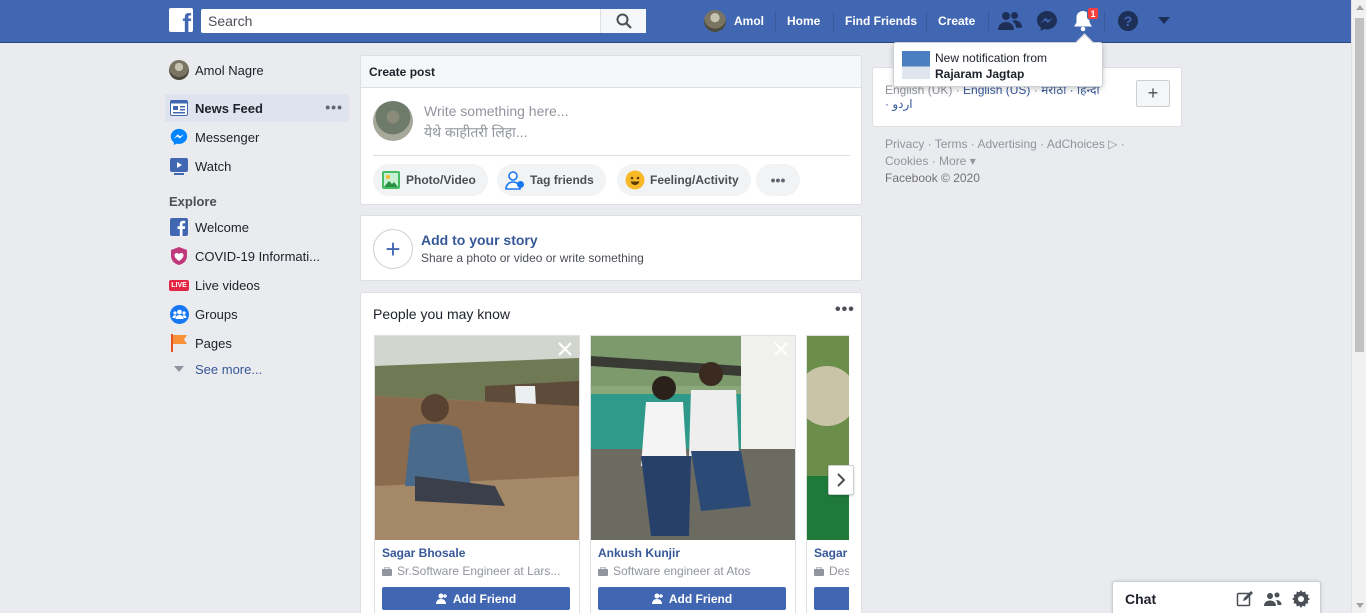 The height and width of the screenshot is (613, 1366). Describe the element at coordinates (1273, 599) in the screenshot. I see `create-group-icon` at that location.